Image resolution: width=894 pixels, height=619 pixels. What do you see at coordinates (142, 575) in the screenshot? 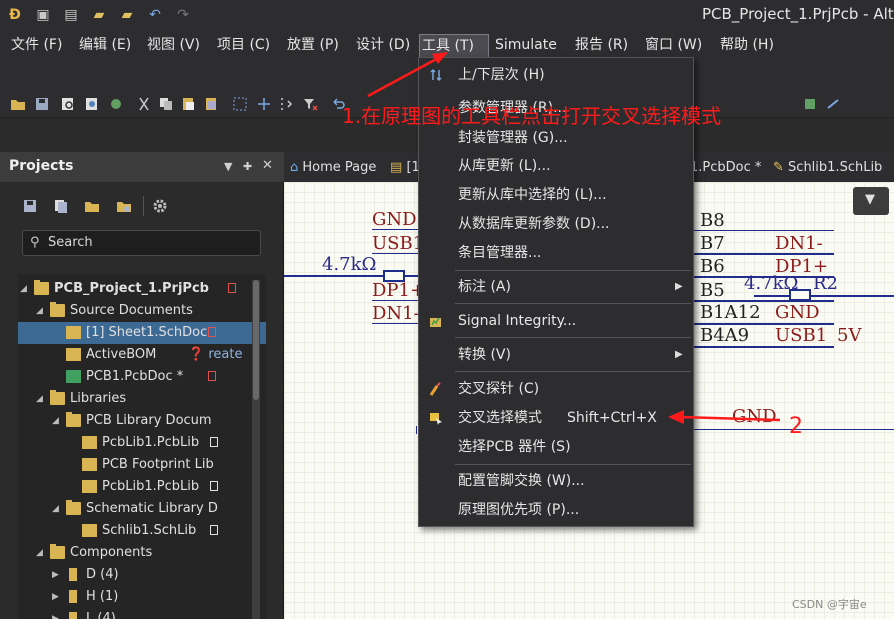
I see `tree-item: ▶ D (4)` at bounding box center [142, 575].